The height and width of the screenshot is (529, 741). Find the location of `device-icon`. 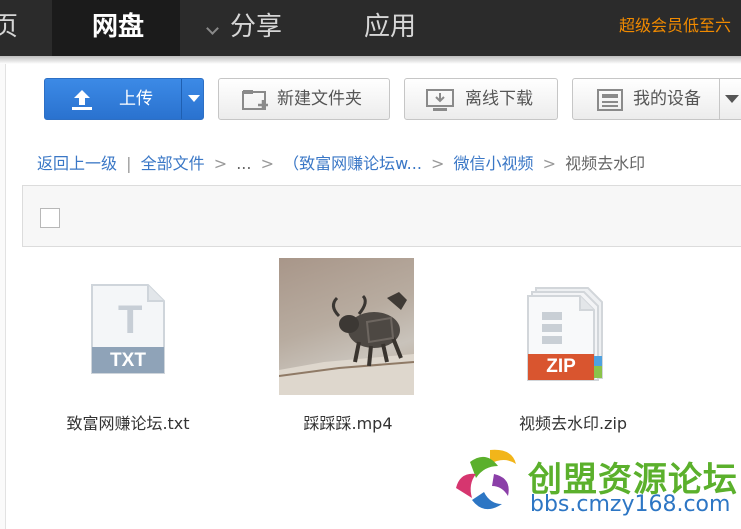

device-icon is located at coordinates (610, 100).